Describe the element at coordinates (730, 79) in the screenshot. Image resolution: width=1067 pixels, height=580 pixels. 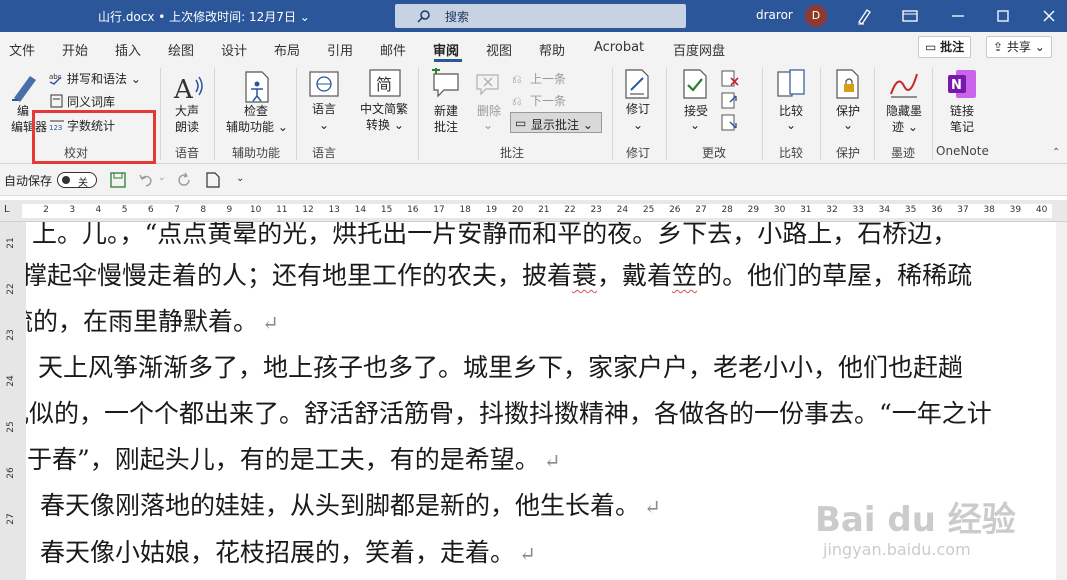
I see `reject-icon` at that location.